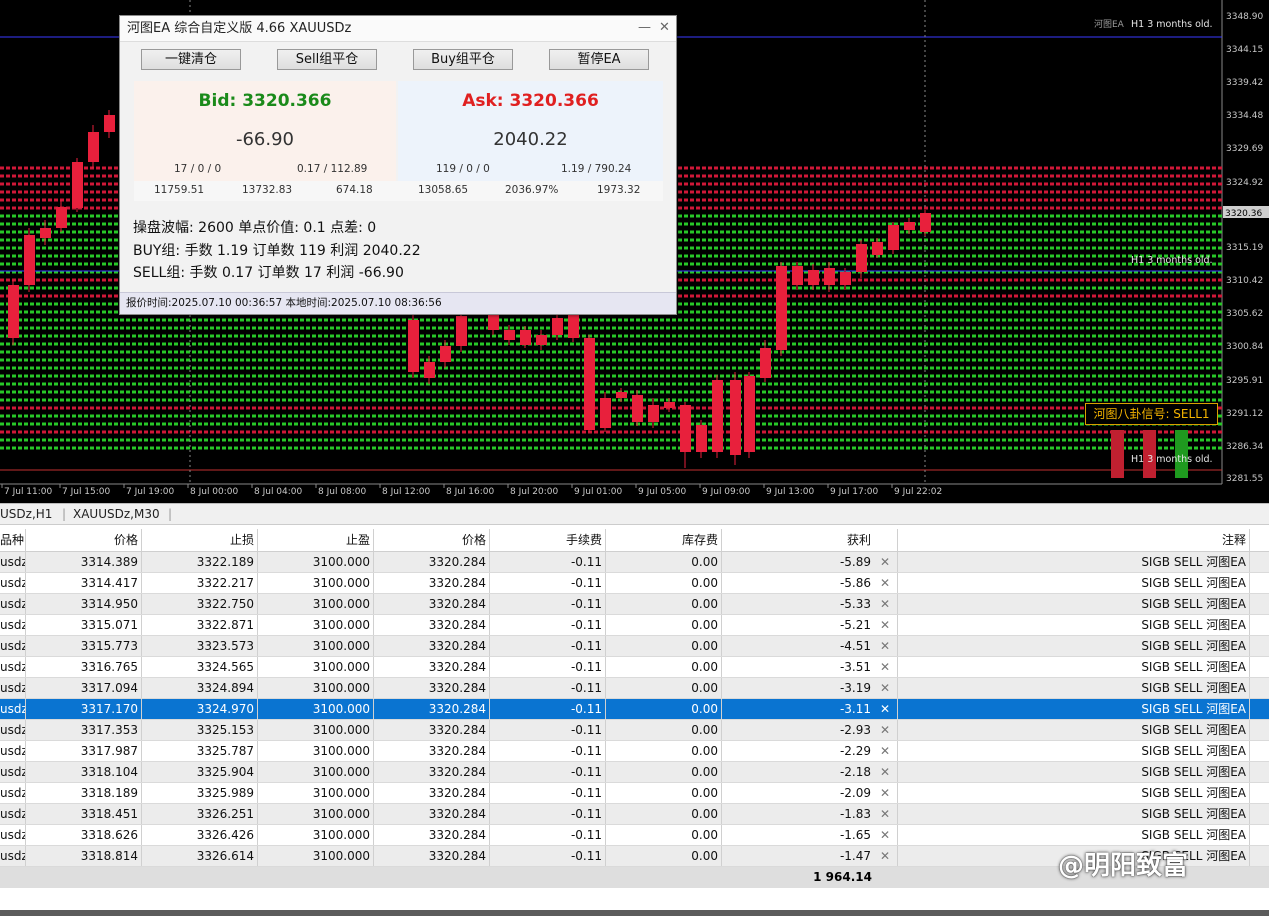 The height and width of the screenshot is (916, 1269). Describe the element at coordinates (664, 27) in the screenshot. I see `close-icon: ✕` at that location.